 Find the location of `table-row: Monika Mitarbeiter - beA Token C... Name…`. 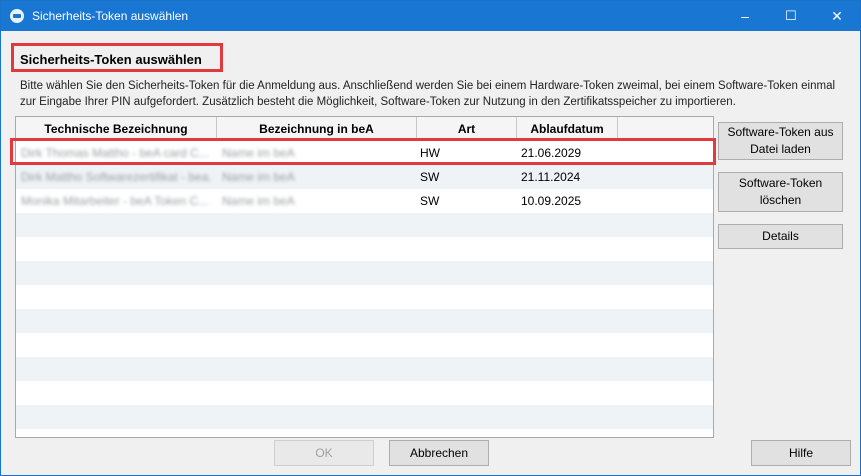

table-row: Monika Mitarbeiter - beA Token C... Name… is located at coordinates (364, 201).